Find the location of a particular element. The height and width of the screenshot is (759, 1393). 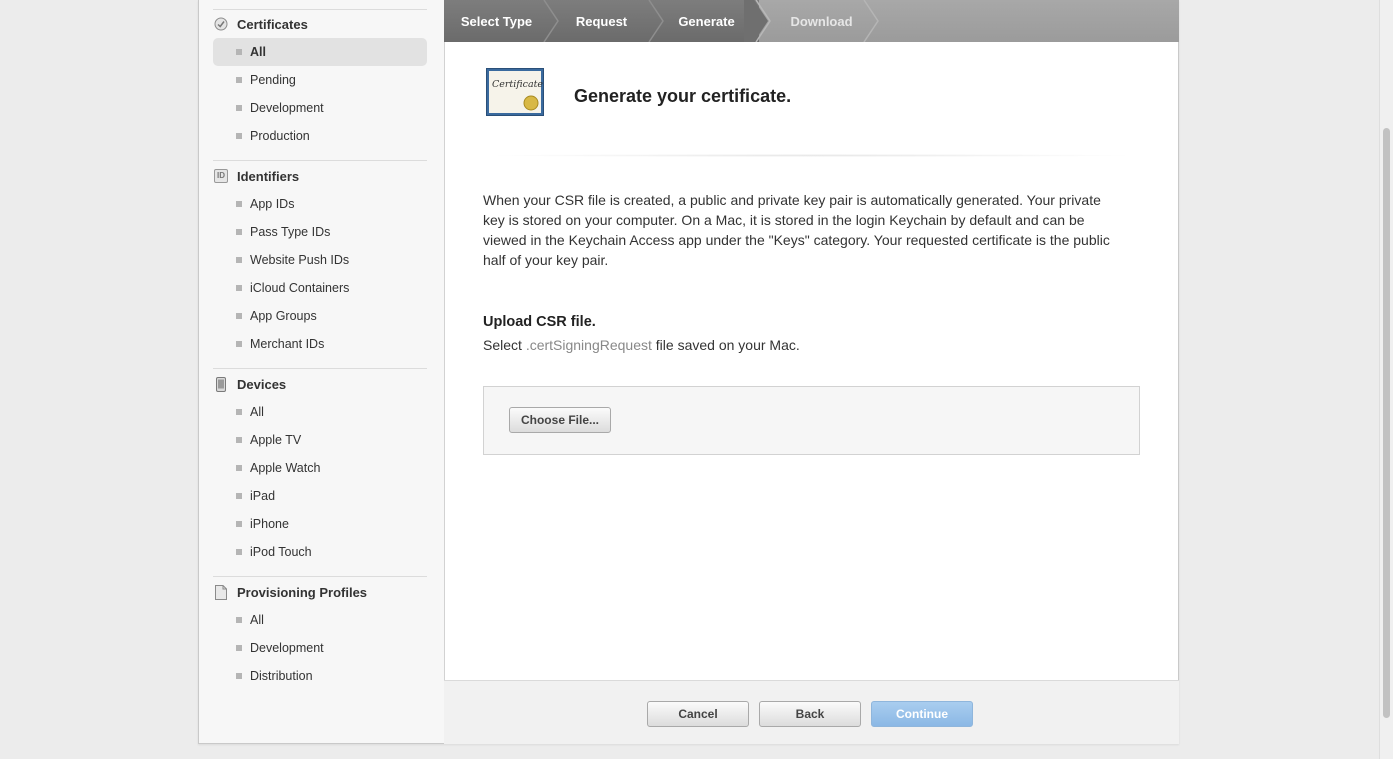

sidebar-item-label: iPad is located at coordinates (263, 496).